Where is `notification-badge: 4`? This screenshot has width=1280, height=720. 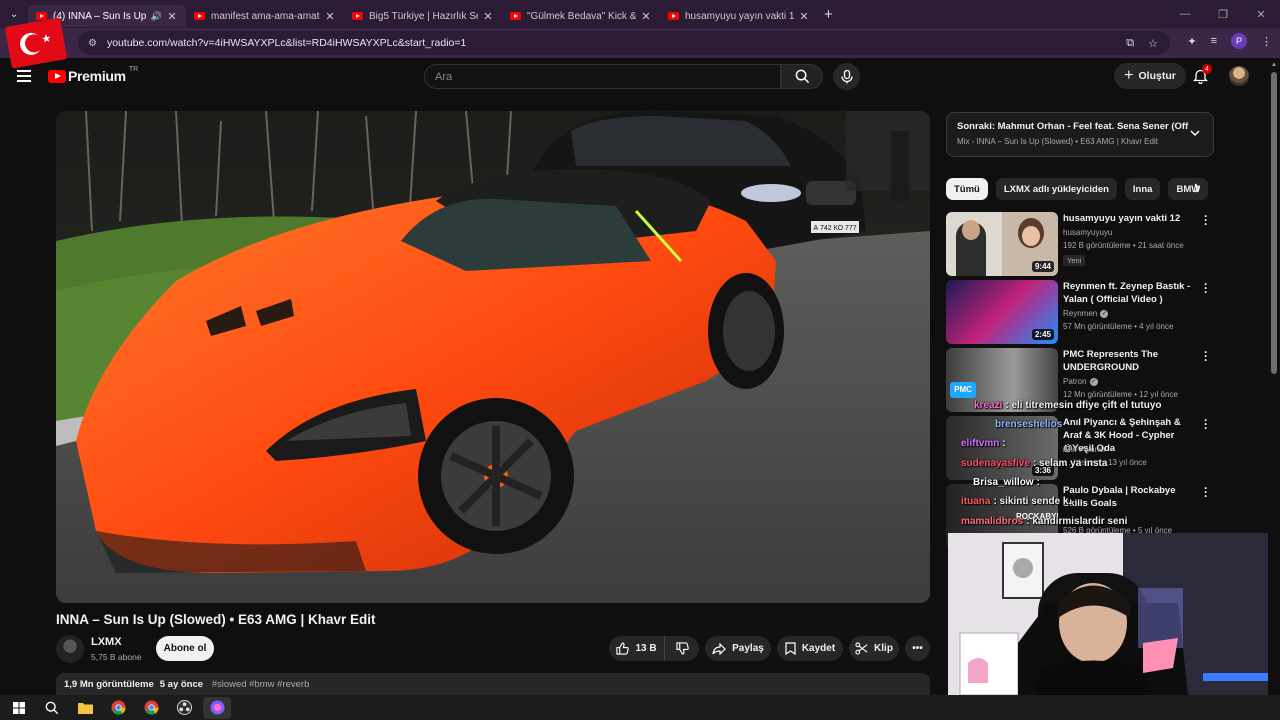
notification-badge: 4 is located at coordinates (1207, 69).